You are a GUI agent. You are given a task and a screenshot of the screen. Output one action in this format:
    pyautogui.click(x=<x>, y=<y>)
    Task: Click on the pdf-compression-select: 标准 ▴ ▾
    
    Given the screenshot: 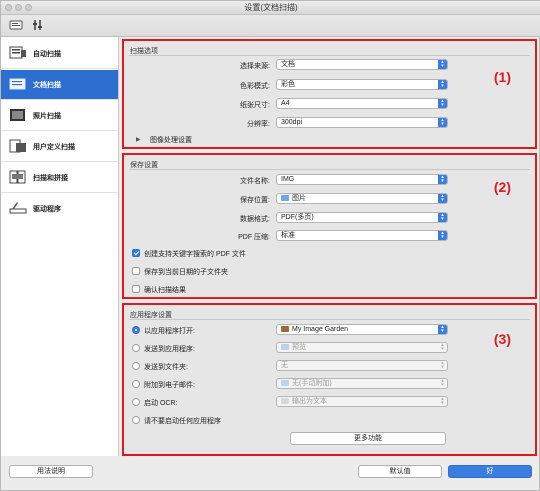 What is the action you would take?
    pyautogui.click(x=362, y=235)
    